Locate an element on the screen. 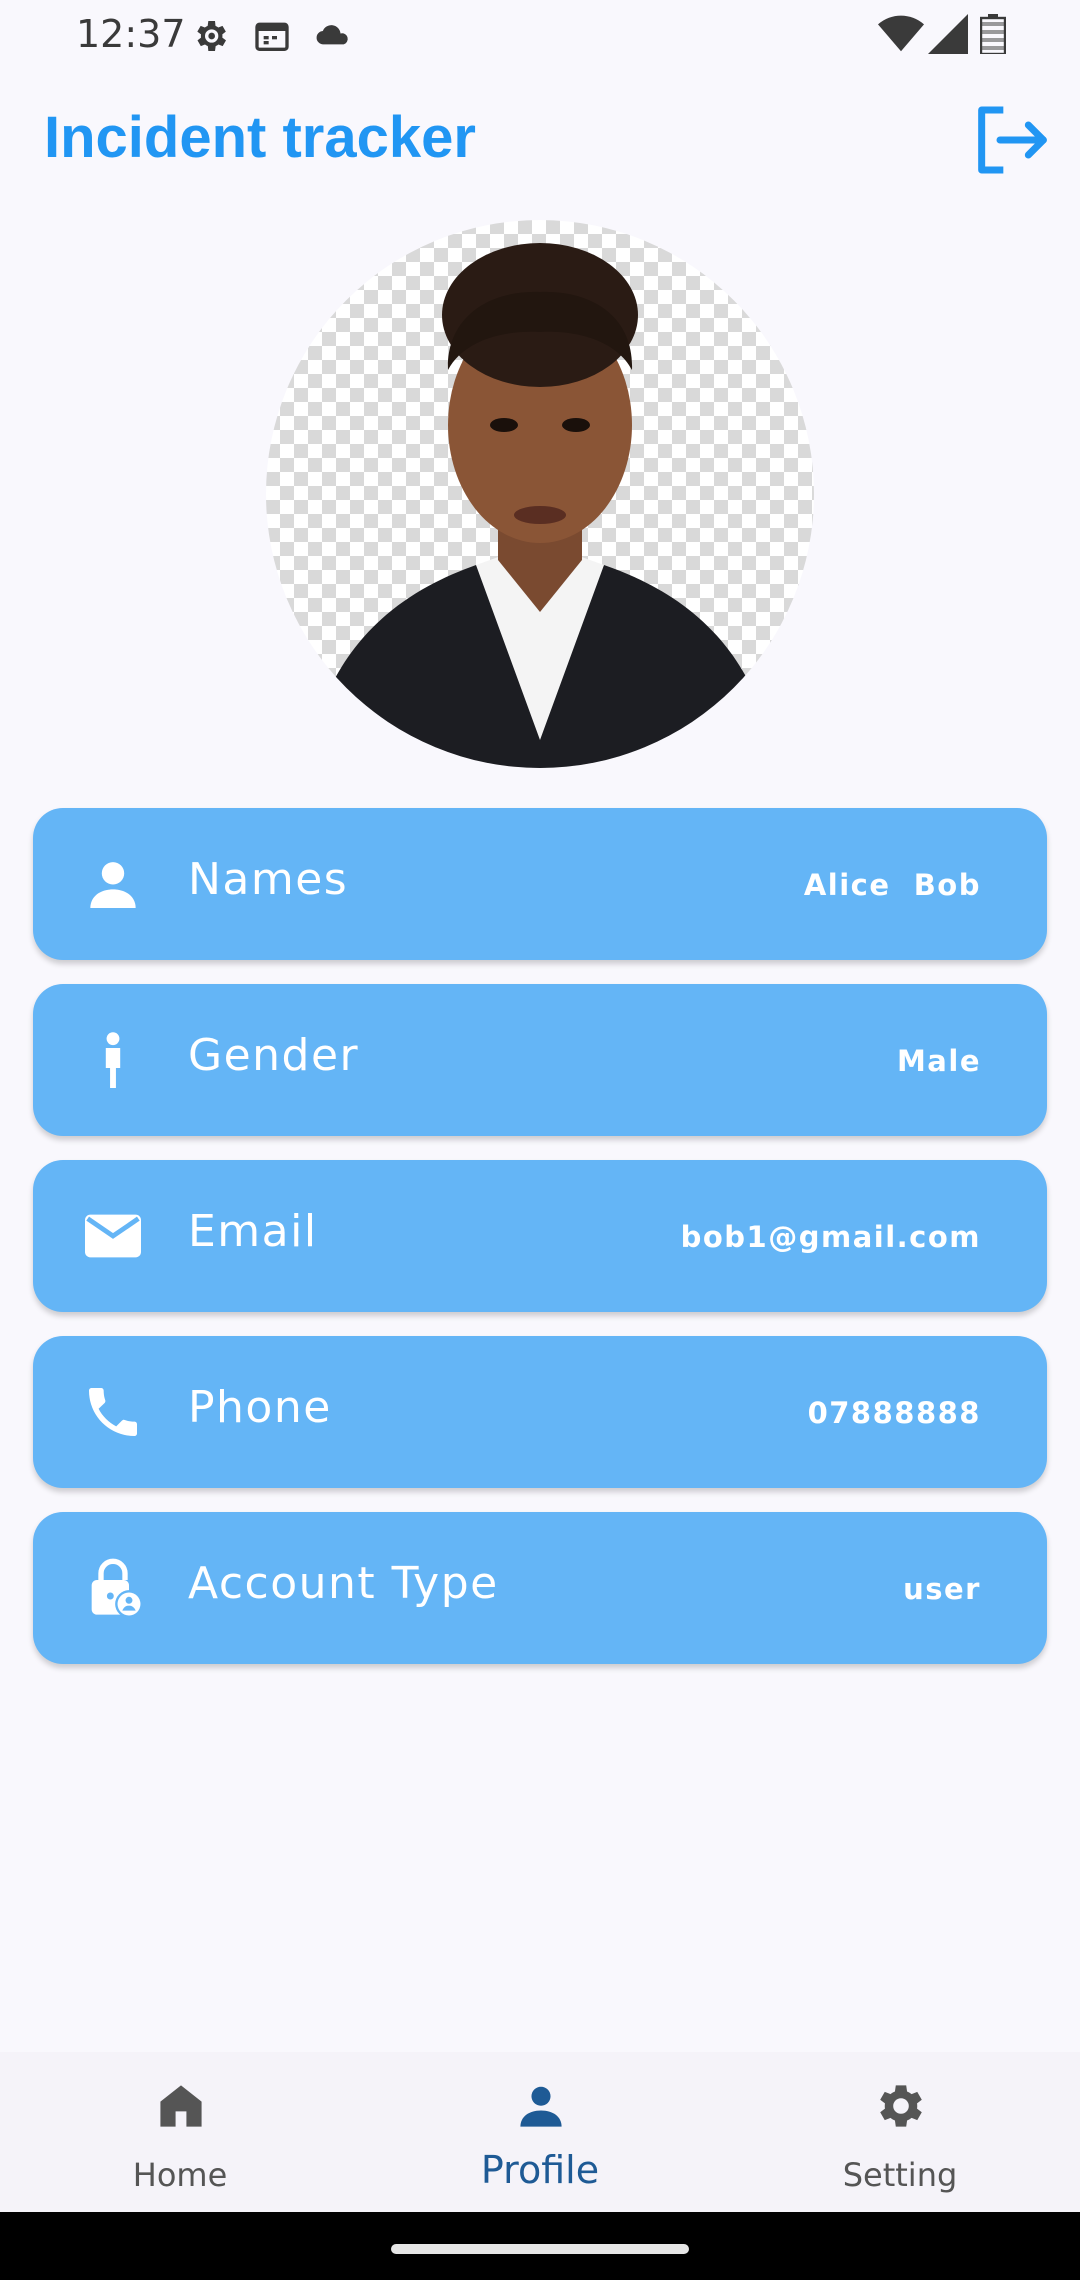  nav-item-profile: Profile is located at coordinates (540, 2132).